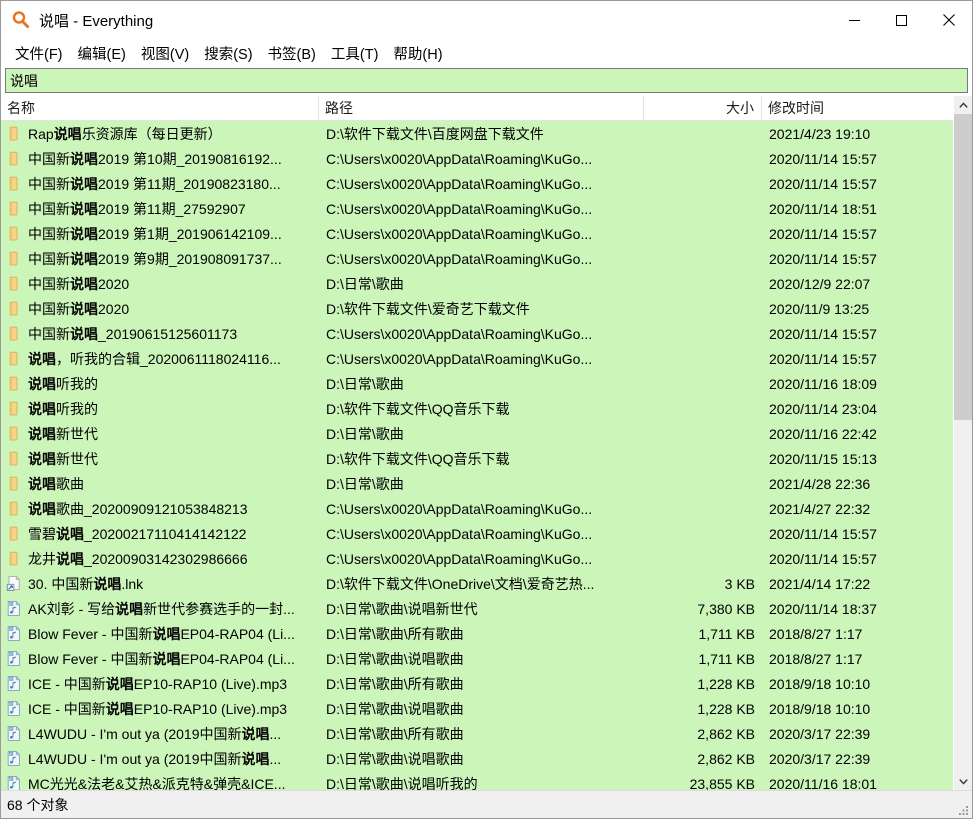  I want to click on cell-name: 说唱歌曲, so click(160, 483).